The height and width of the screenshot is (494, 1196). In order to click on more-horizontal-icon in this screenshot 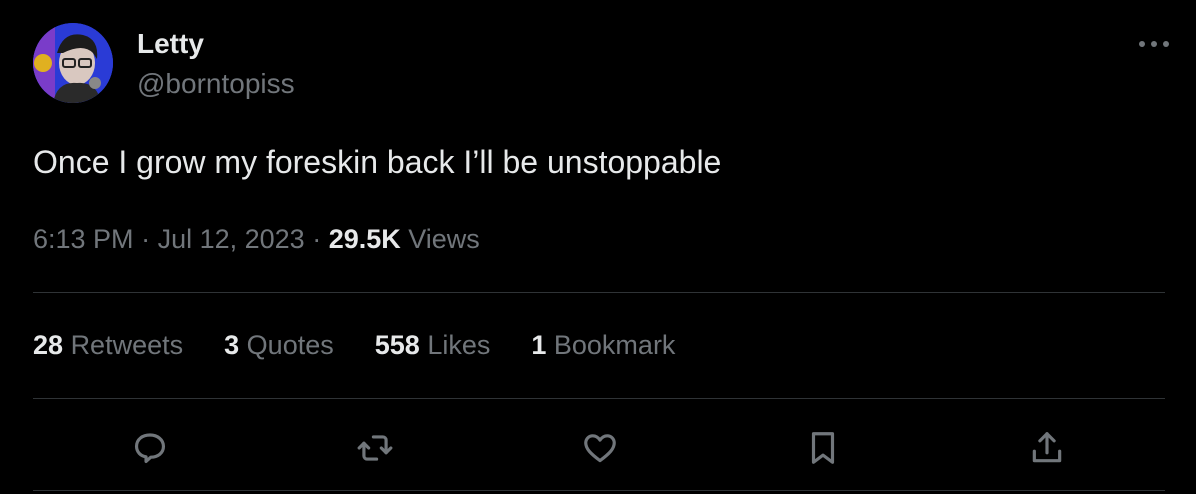, I will do `click(1154, 44)`.